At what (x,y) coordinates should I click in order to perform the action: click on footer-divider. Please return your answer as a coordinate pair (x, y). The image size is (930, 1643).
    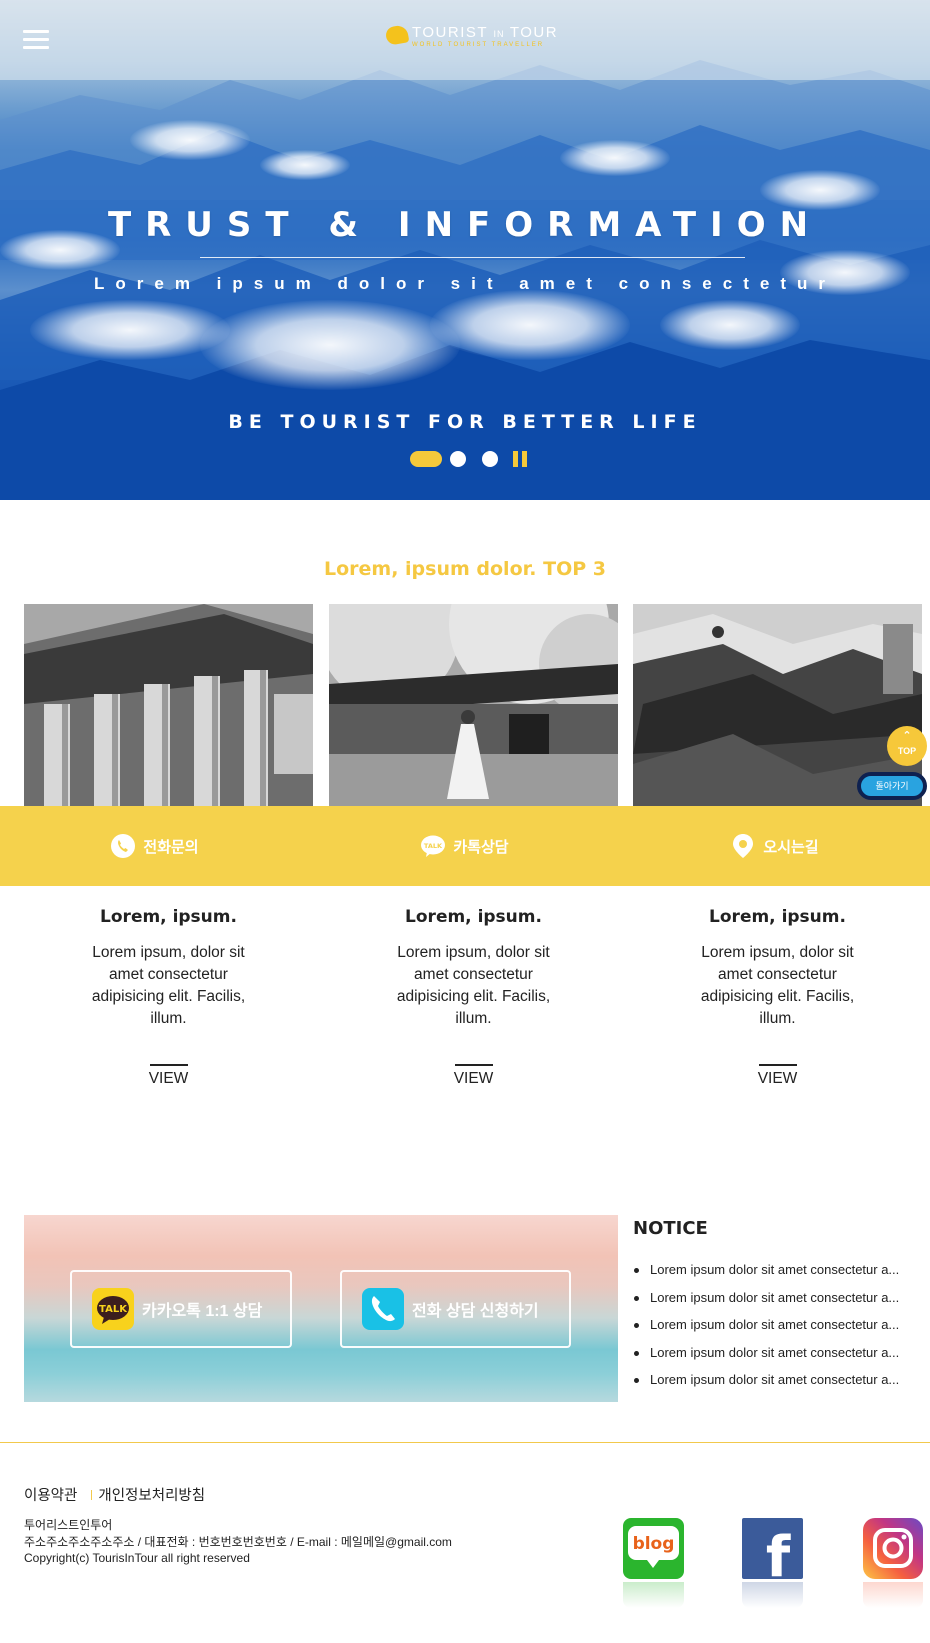
    Looking at the image, I should click on (465, 1442).